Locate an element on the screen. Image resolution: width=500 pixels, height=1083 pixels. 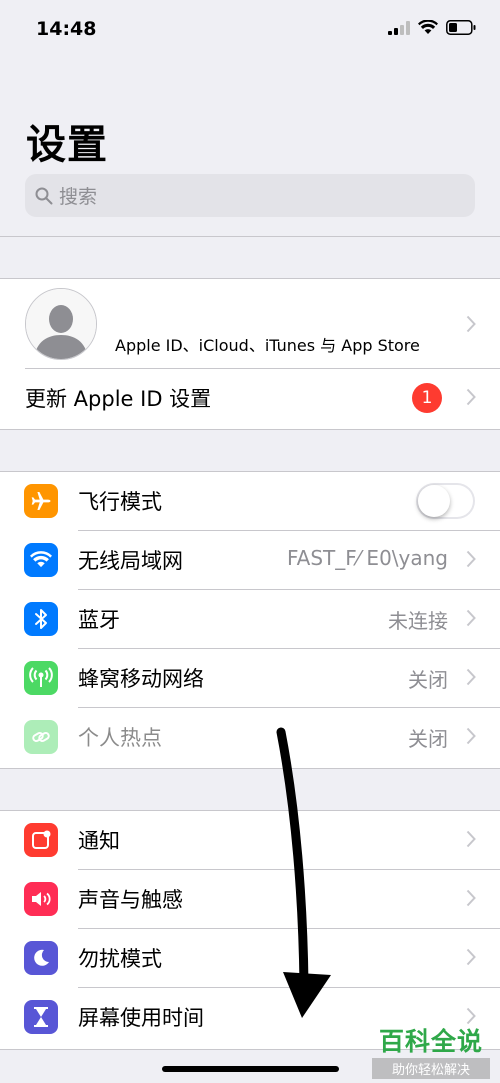
cellular-status-value: 关闭 is located at coordinates (428, 680).